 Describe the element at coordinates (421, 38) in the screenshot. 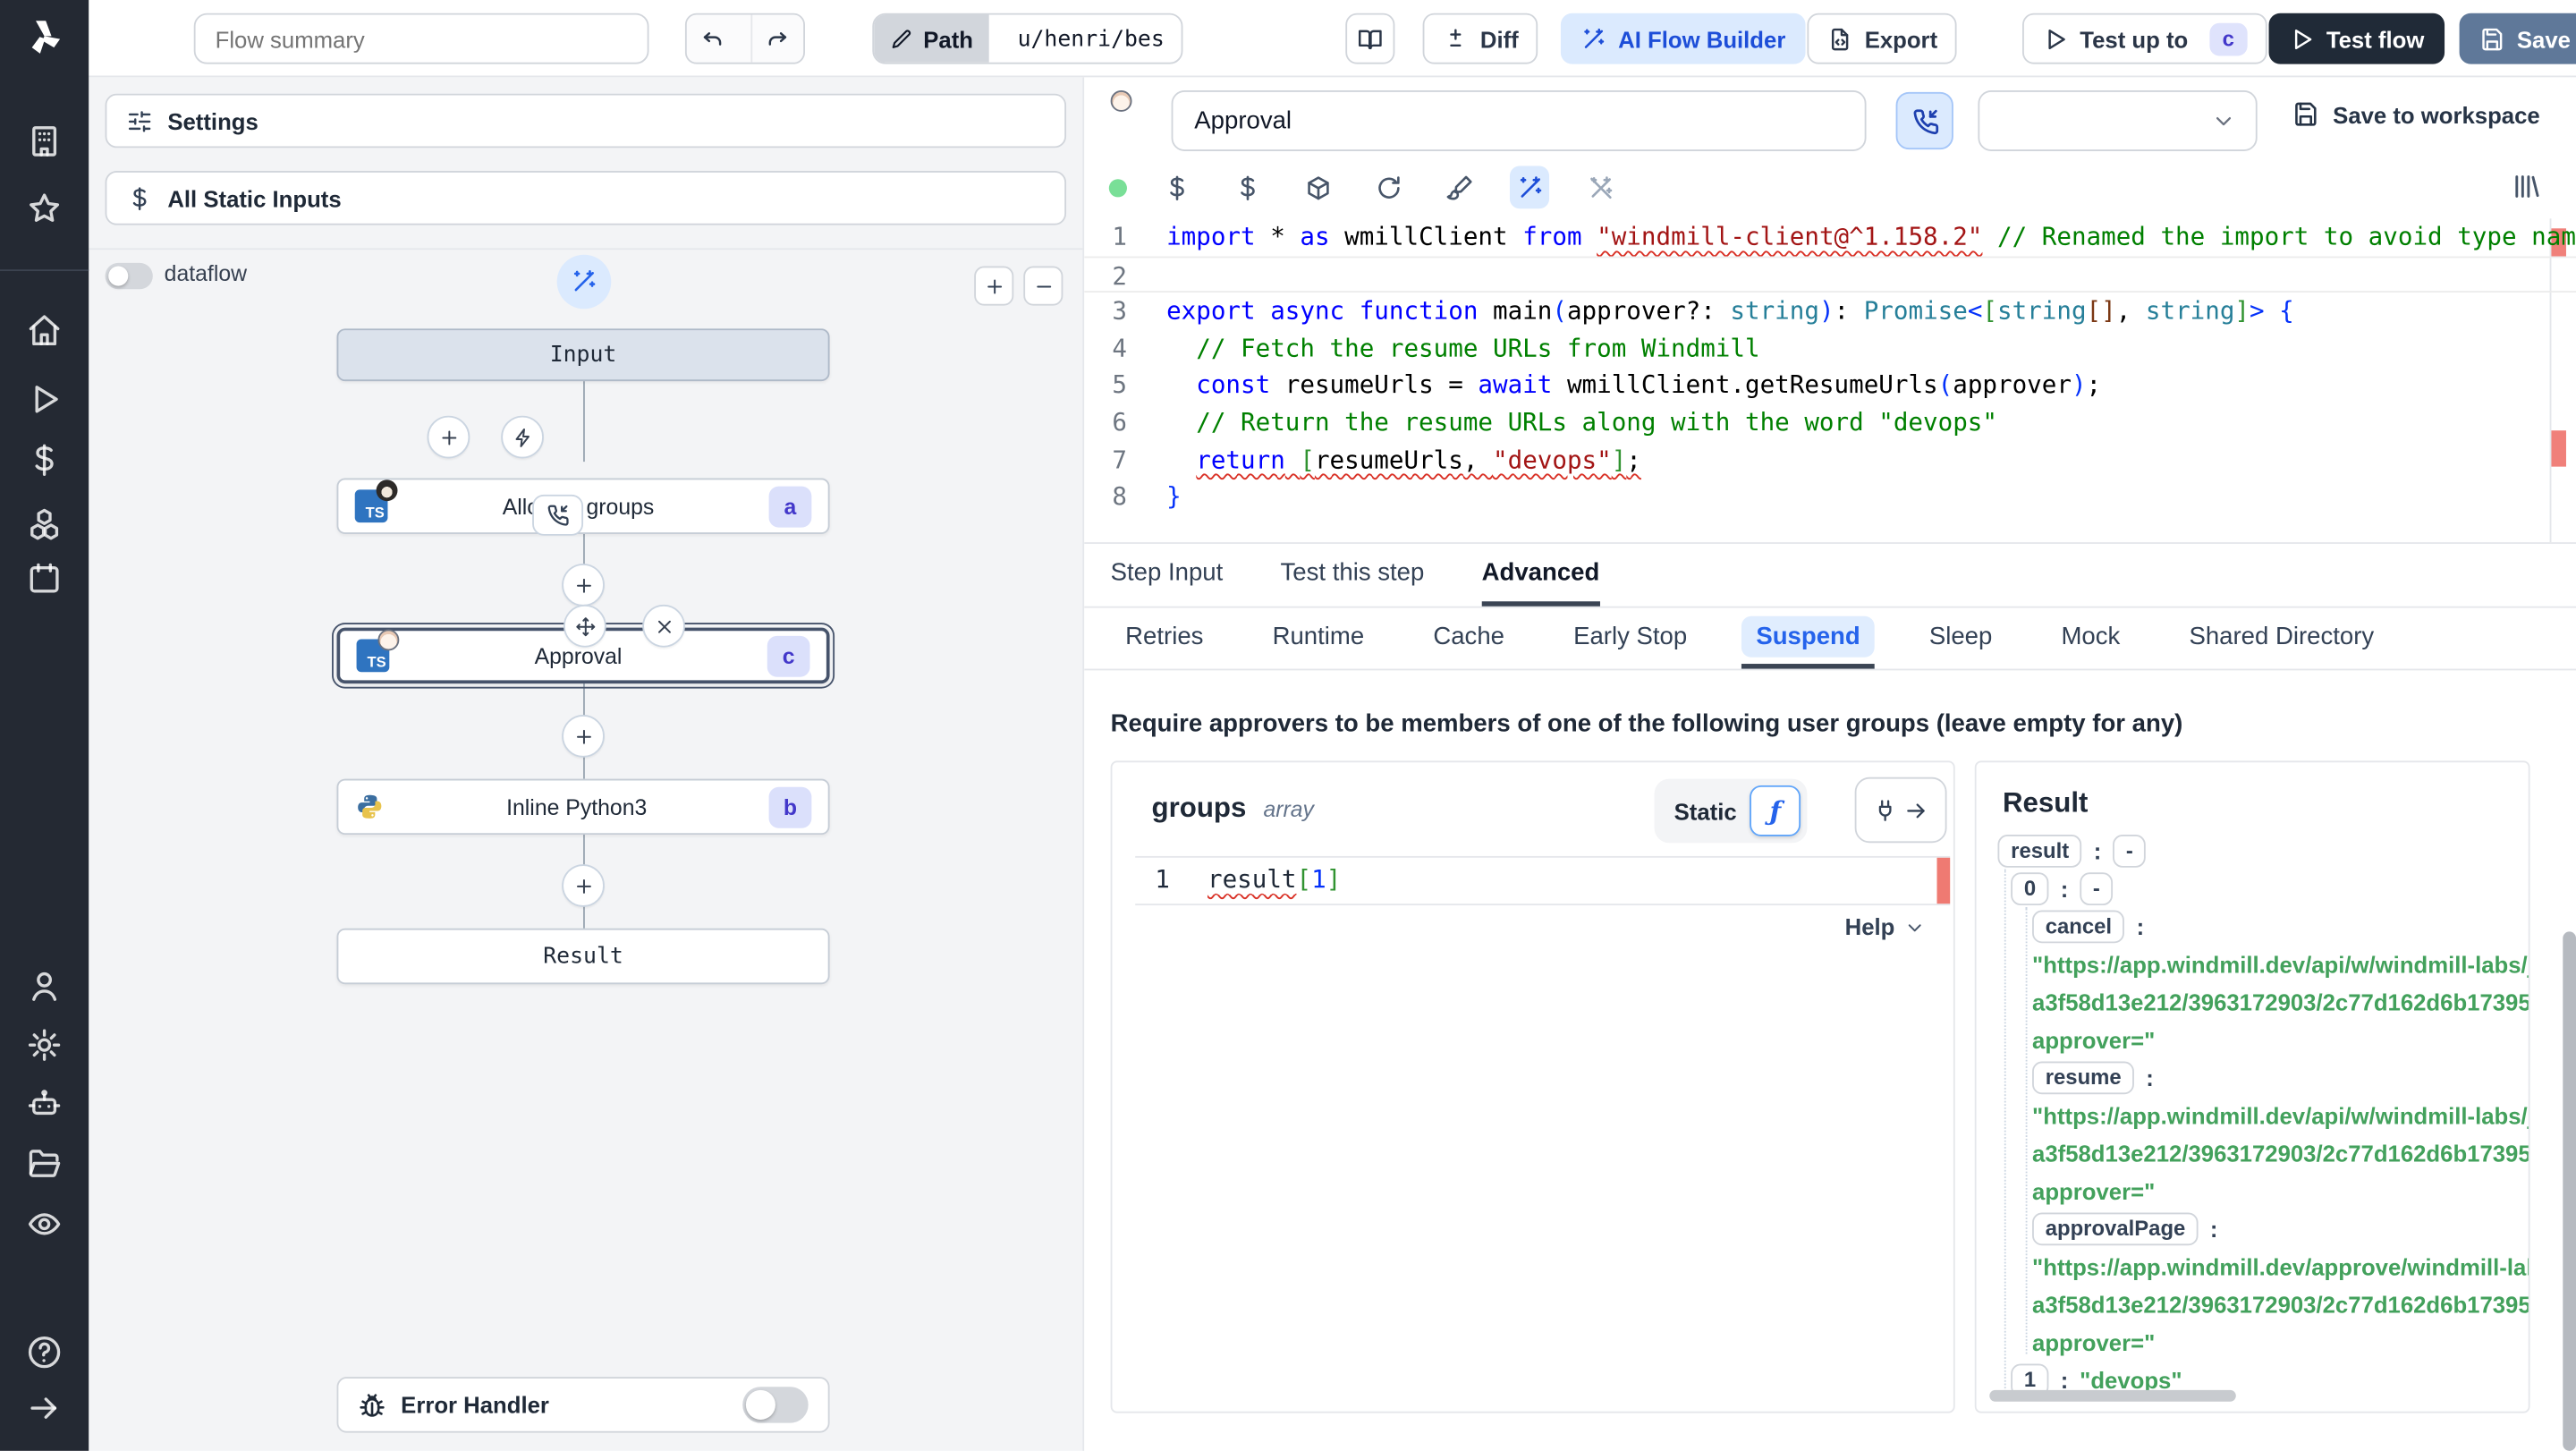

I see `flow-summary-input` at that location.